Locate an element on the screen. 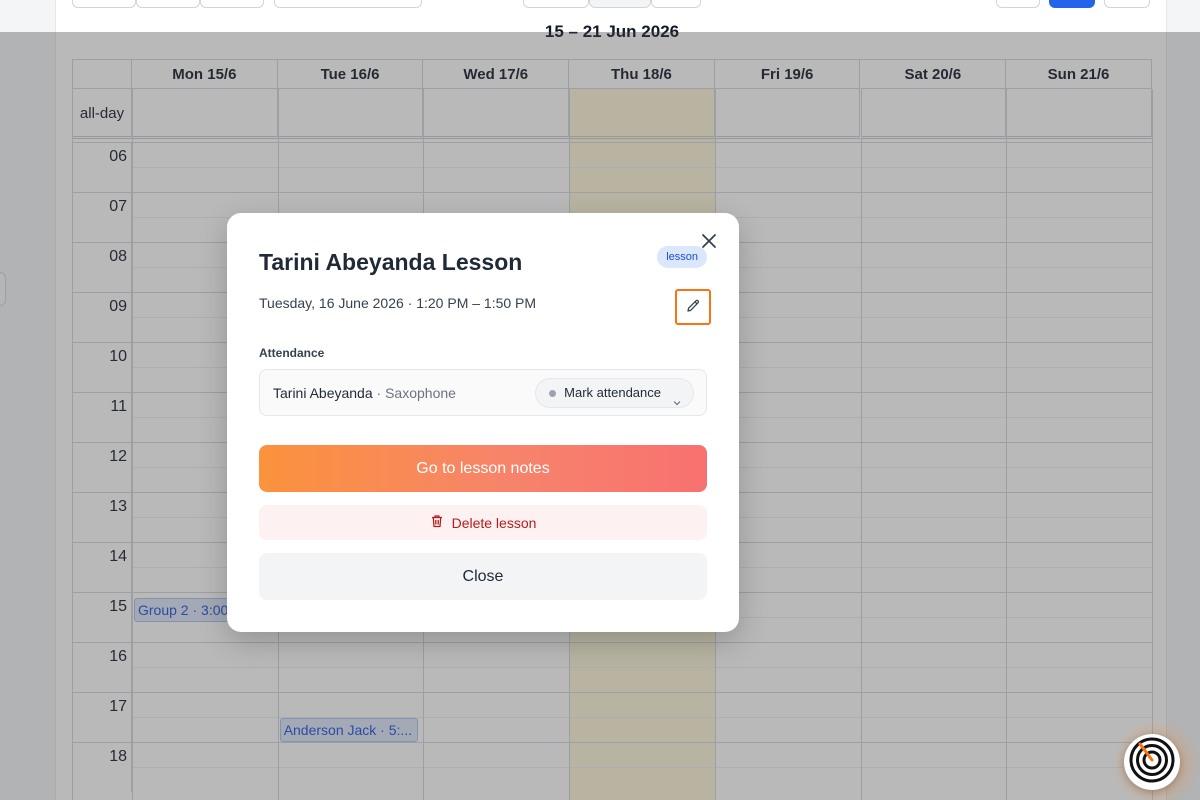  mark-attendance-label: Mark attendance is located at coordinates (612, 392).